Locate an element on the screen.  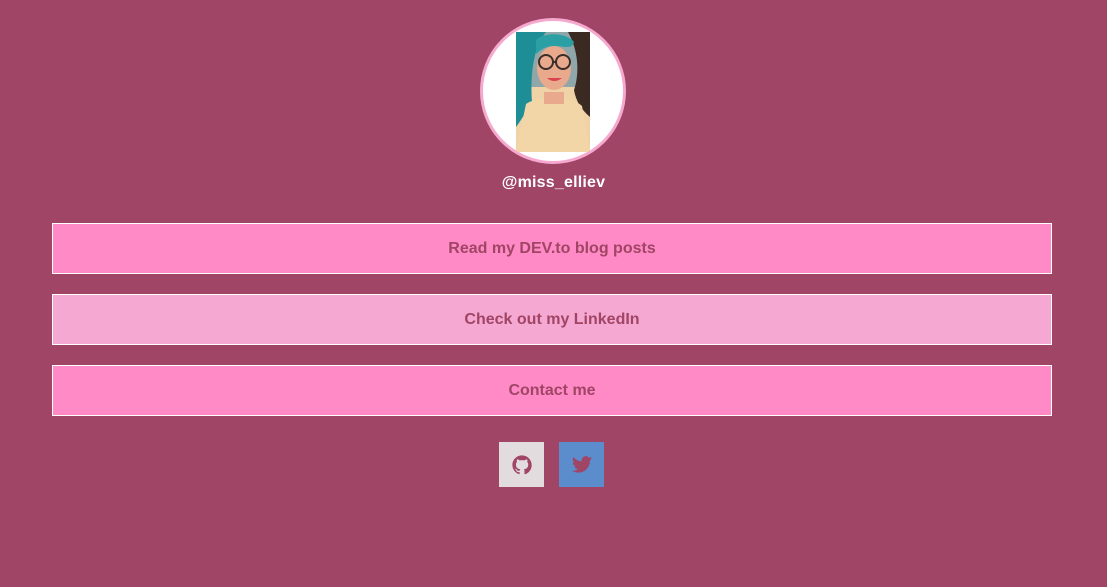
github-link is located at coordinates (521, 464).